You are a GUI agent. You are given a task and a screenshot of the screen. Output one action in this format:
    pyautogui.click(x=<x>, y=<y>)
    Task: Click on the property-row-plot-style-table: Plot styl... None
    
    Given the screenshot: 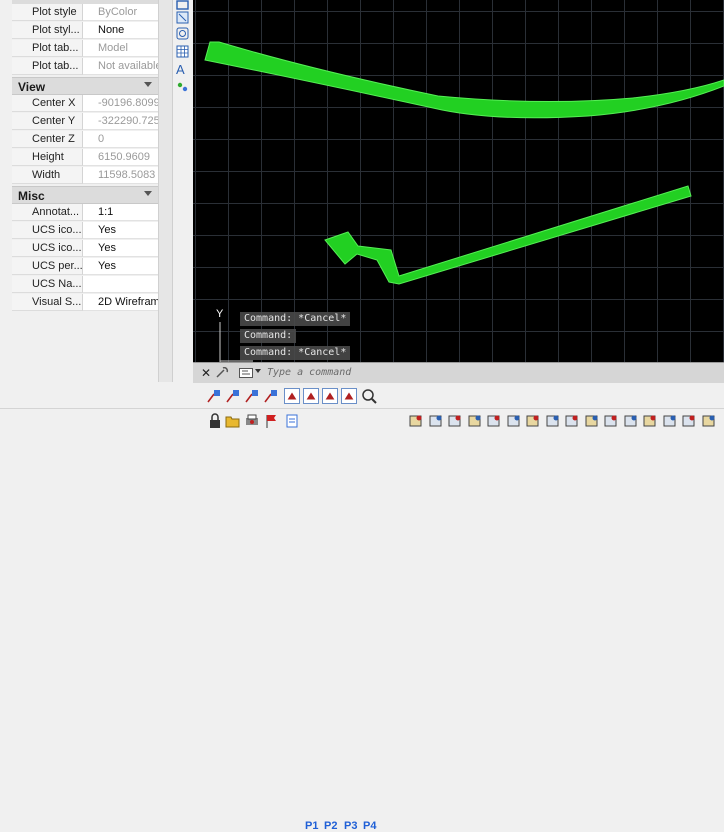 What is the action you would take?
    pyautogui.click(x=90, y=31)
    